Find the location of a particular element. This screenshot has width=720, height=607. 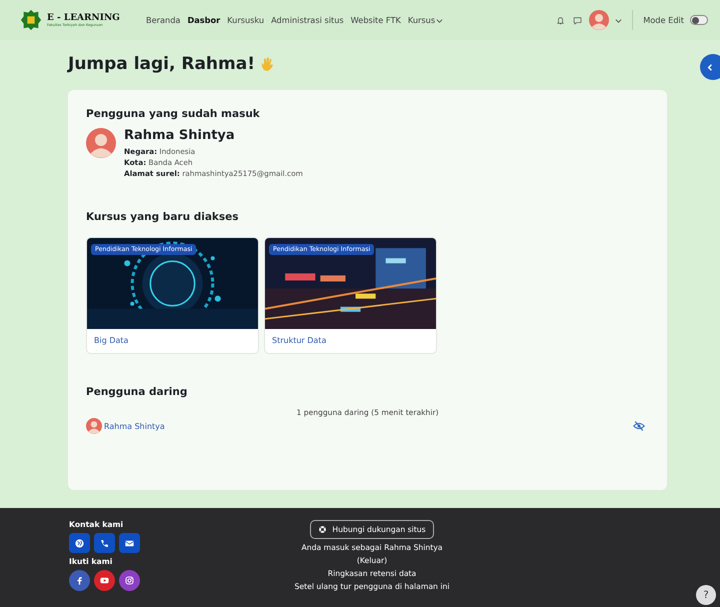

eye-slash-icon is located at coordinates (639, 426).